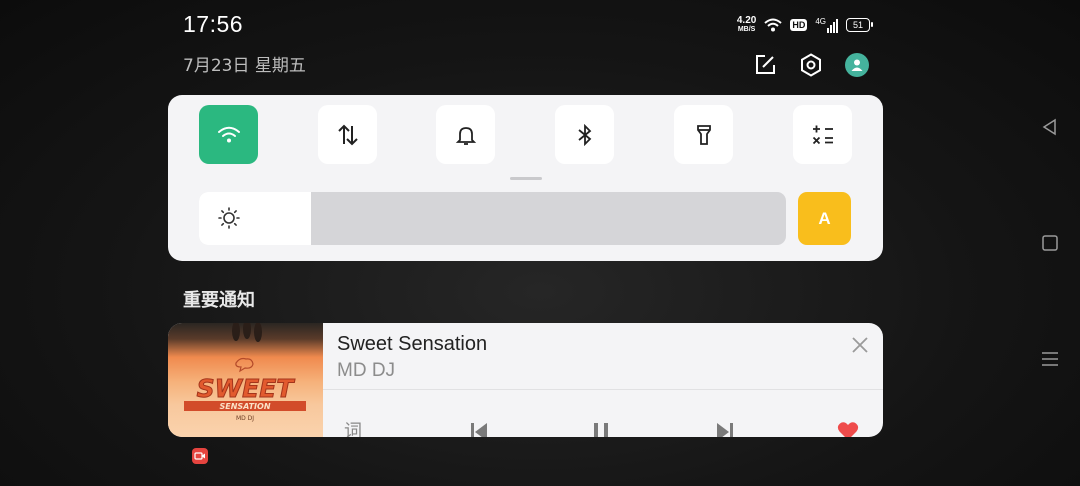 This screenshot has height=486, width=1080. I want to click on battery-level: 51, so click(857, 25).